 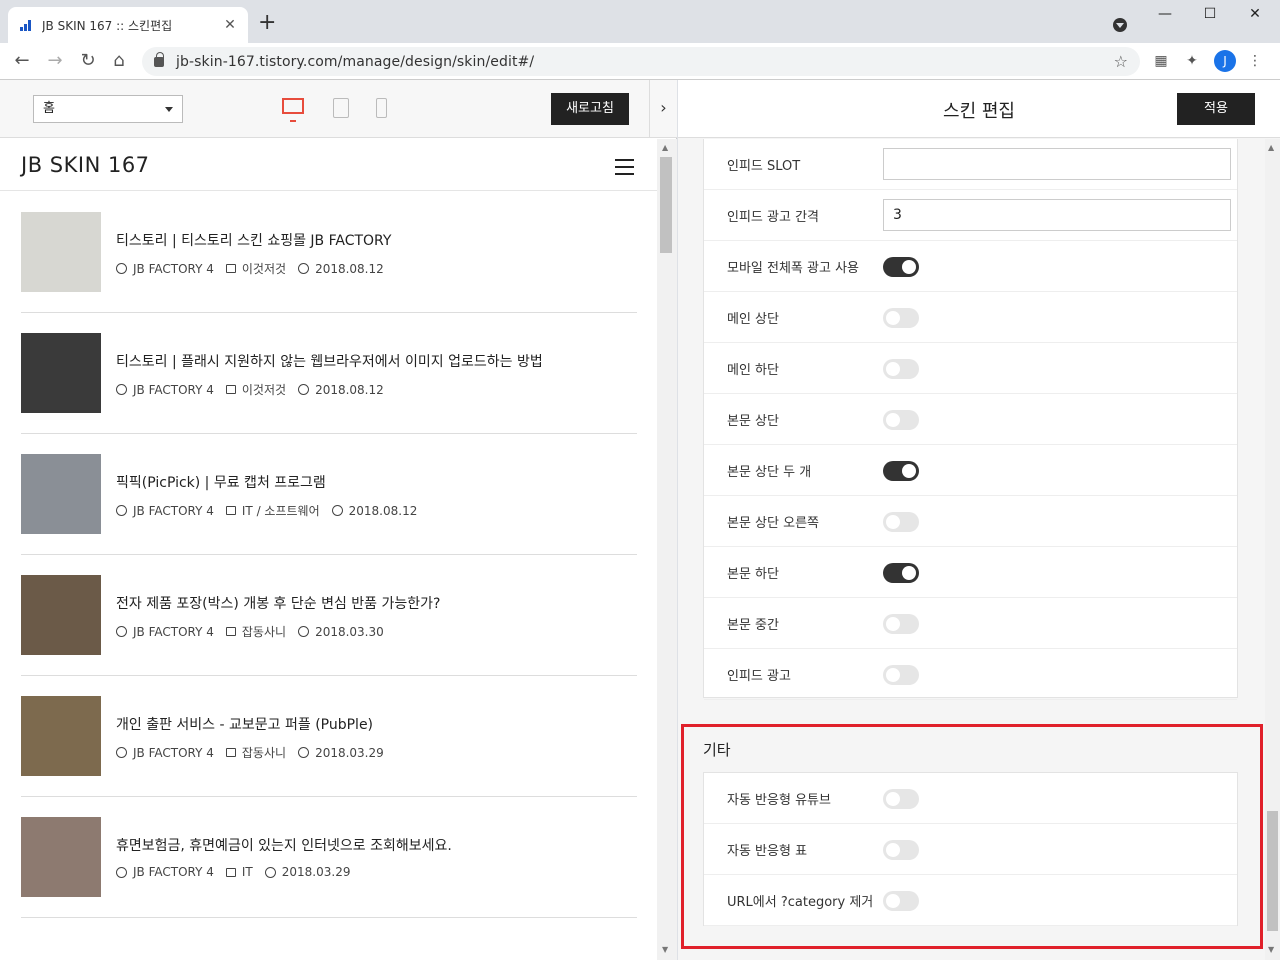 What do you see at coordinates (753, 574) in the screenshot?
I see `setting-label: 본문 하단` at bounding box center [753, 574].